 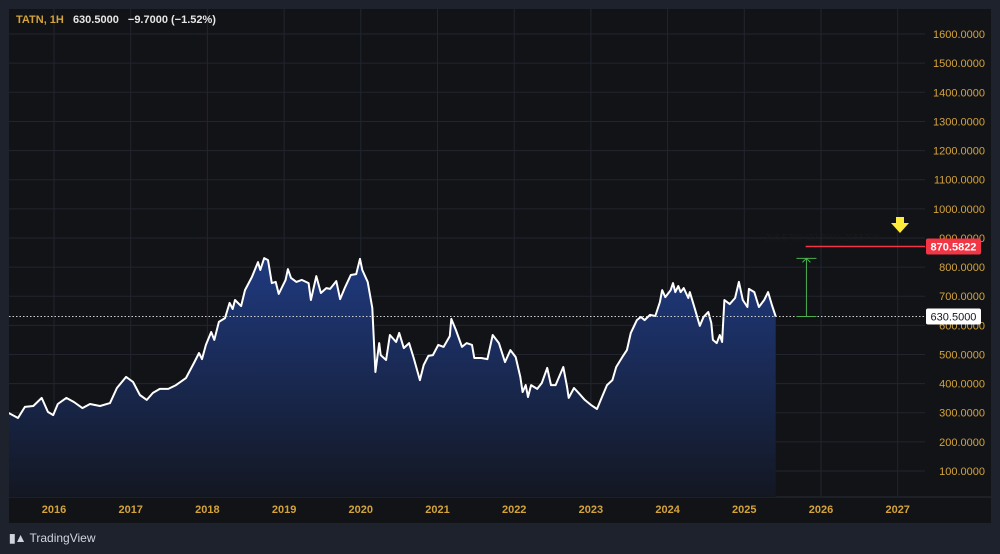 I want to click on tradingview-brand: ▮▲ TradingView, so click(x=52, y=538).